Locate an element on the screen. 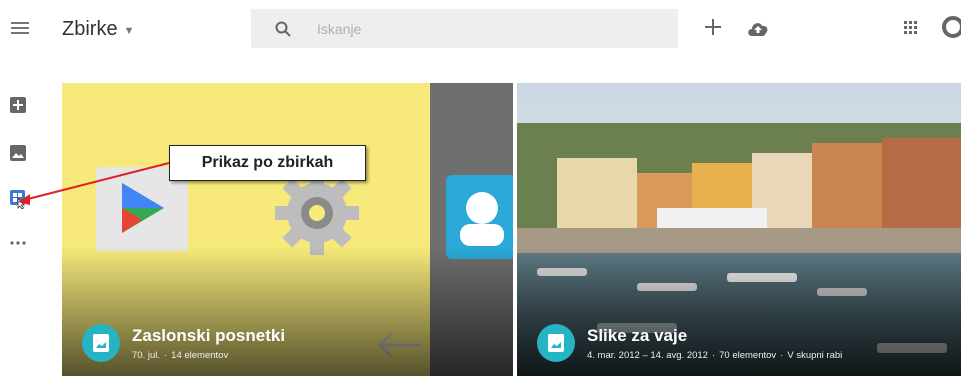  search-input is located at coordinates (467, 28).